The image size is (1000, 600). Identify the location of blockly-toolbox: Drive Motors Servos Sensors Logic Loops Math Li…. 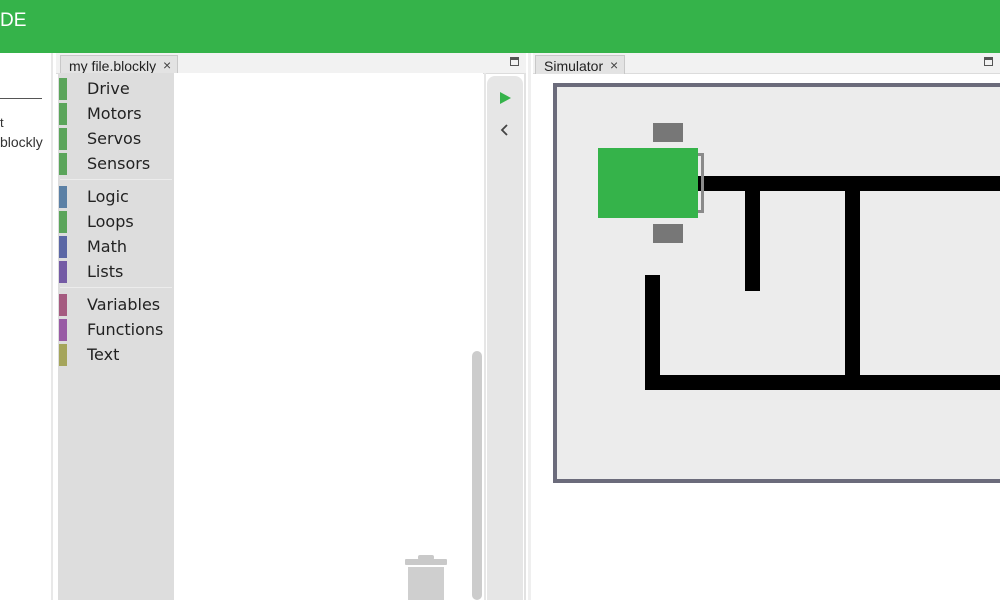
(116, 336).